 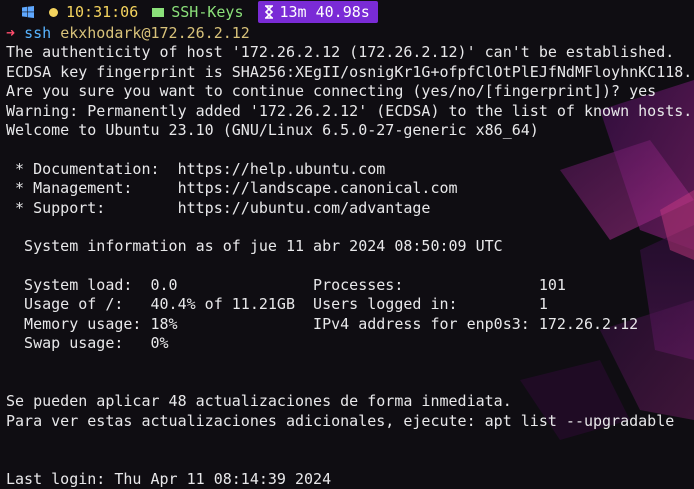 I want to click on directory-segment: SSH-Keys, so click(x=196, y=12).